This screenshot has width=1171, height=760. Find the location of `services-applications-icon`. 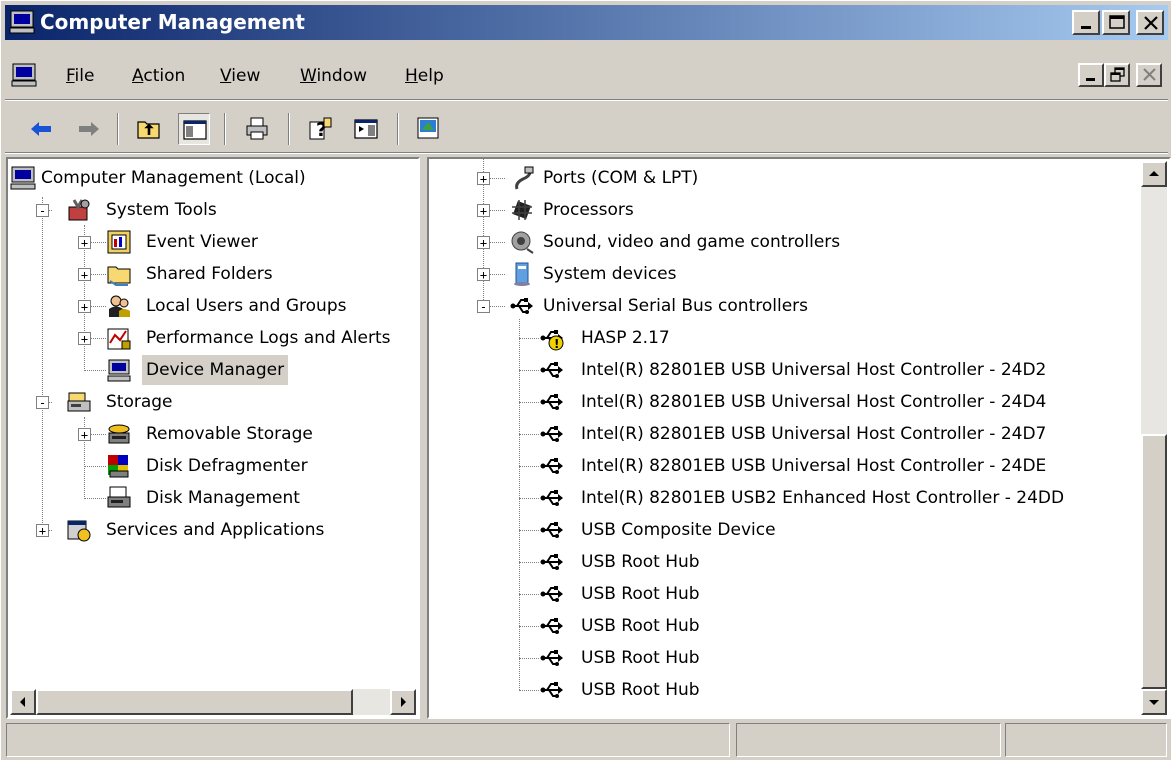

services-applications-icon is located at coordinates (79, 531).